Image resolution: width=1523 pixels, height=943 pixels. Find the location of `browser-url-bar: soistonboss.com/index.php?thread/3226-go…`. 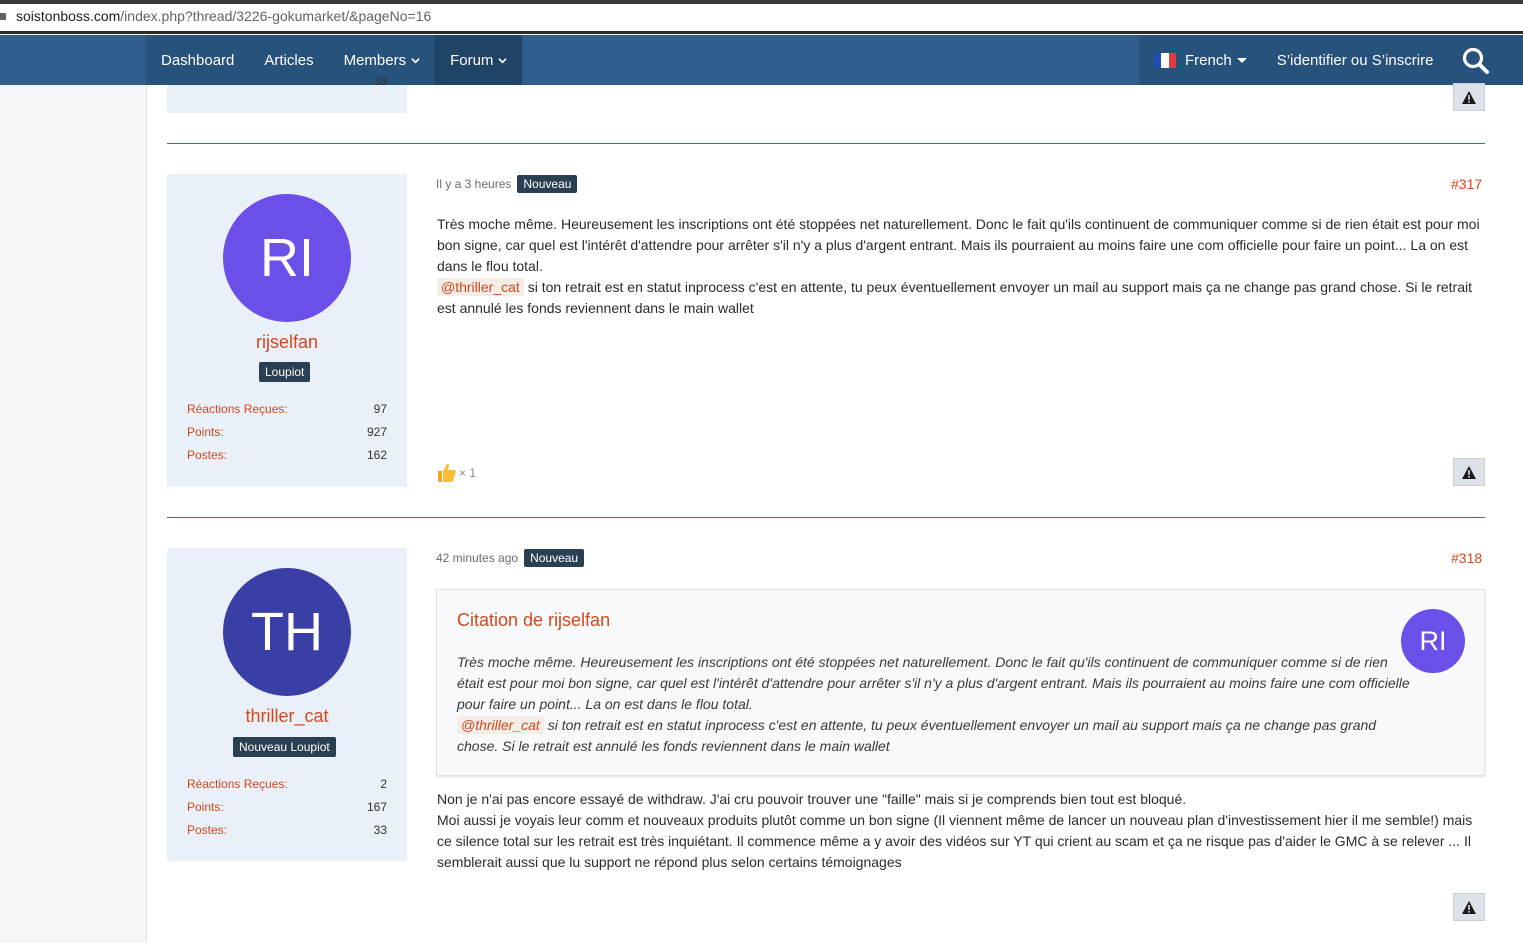

browser-url-bar: soistonboss.com/index.php?thread/3226-go… is located at coordinates (761, 17).